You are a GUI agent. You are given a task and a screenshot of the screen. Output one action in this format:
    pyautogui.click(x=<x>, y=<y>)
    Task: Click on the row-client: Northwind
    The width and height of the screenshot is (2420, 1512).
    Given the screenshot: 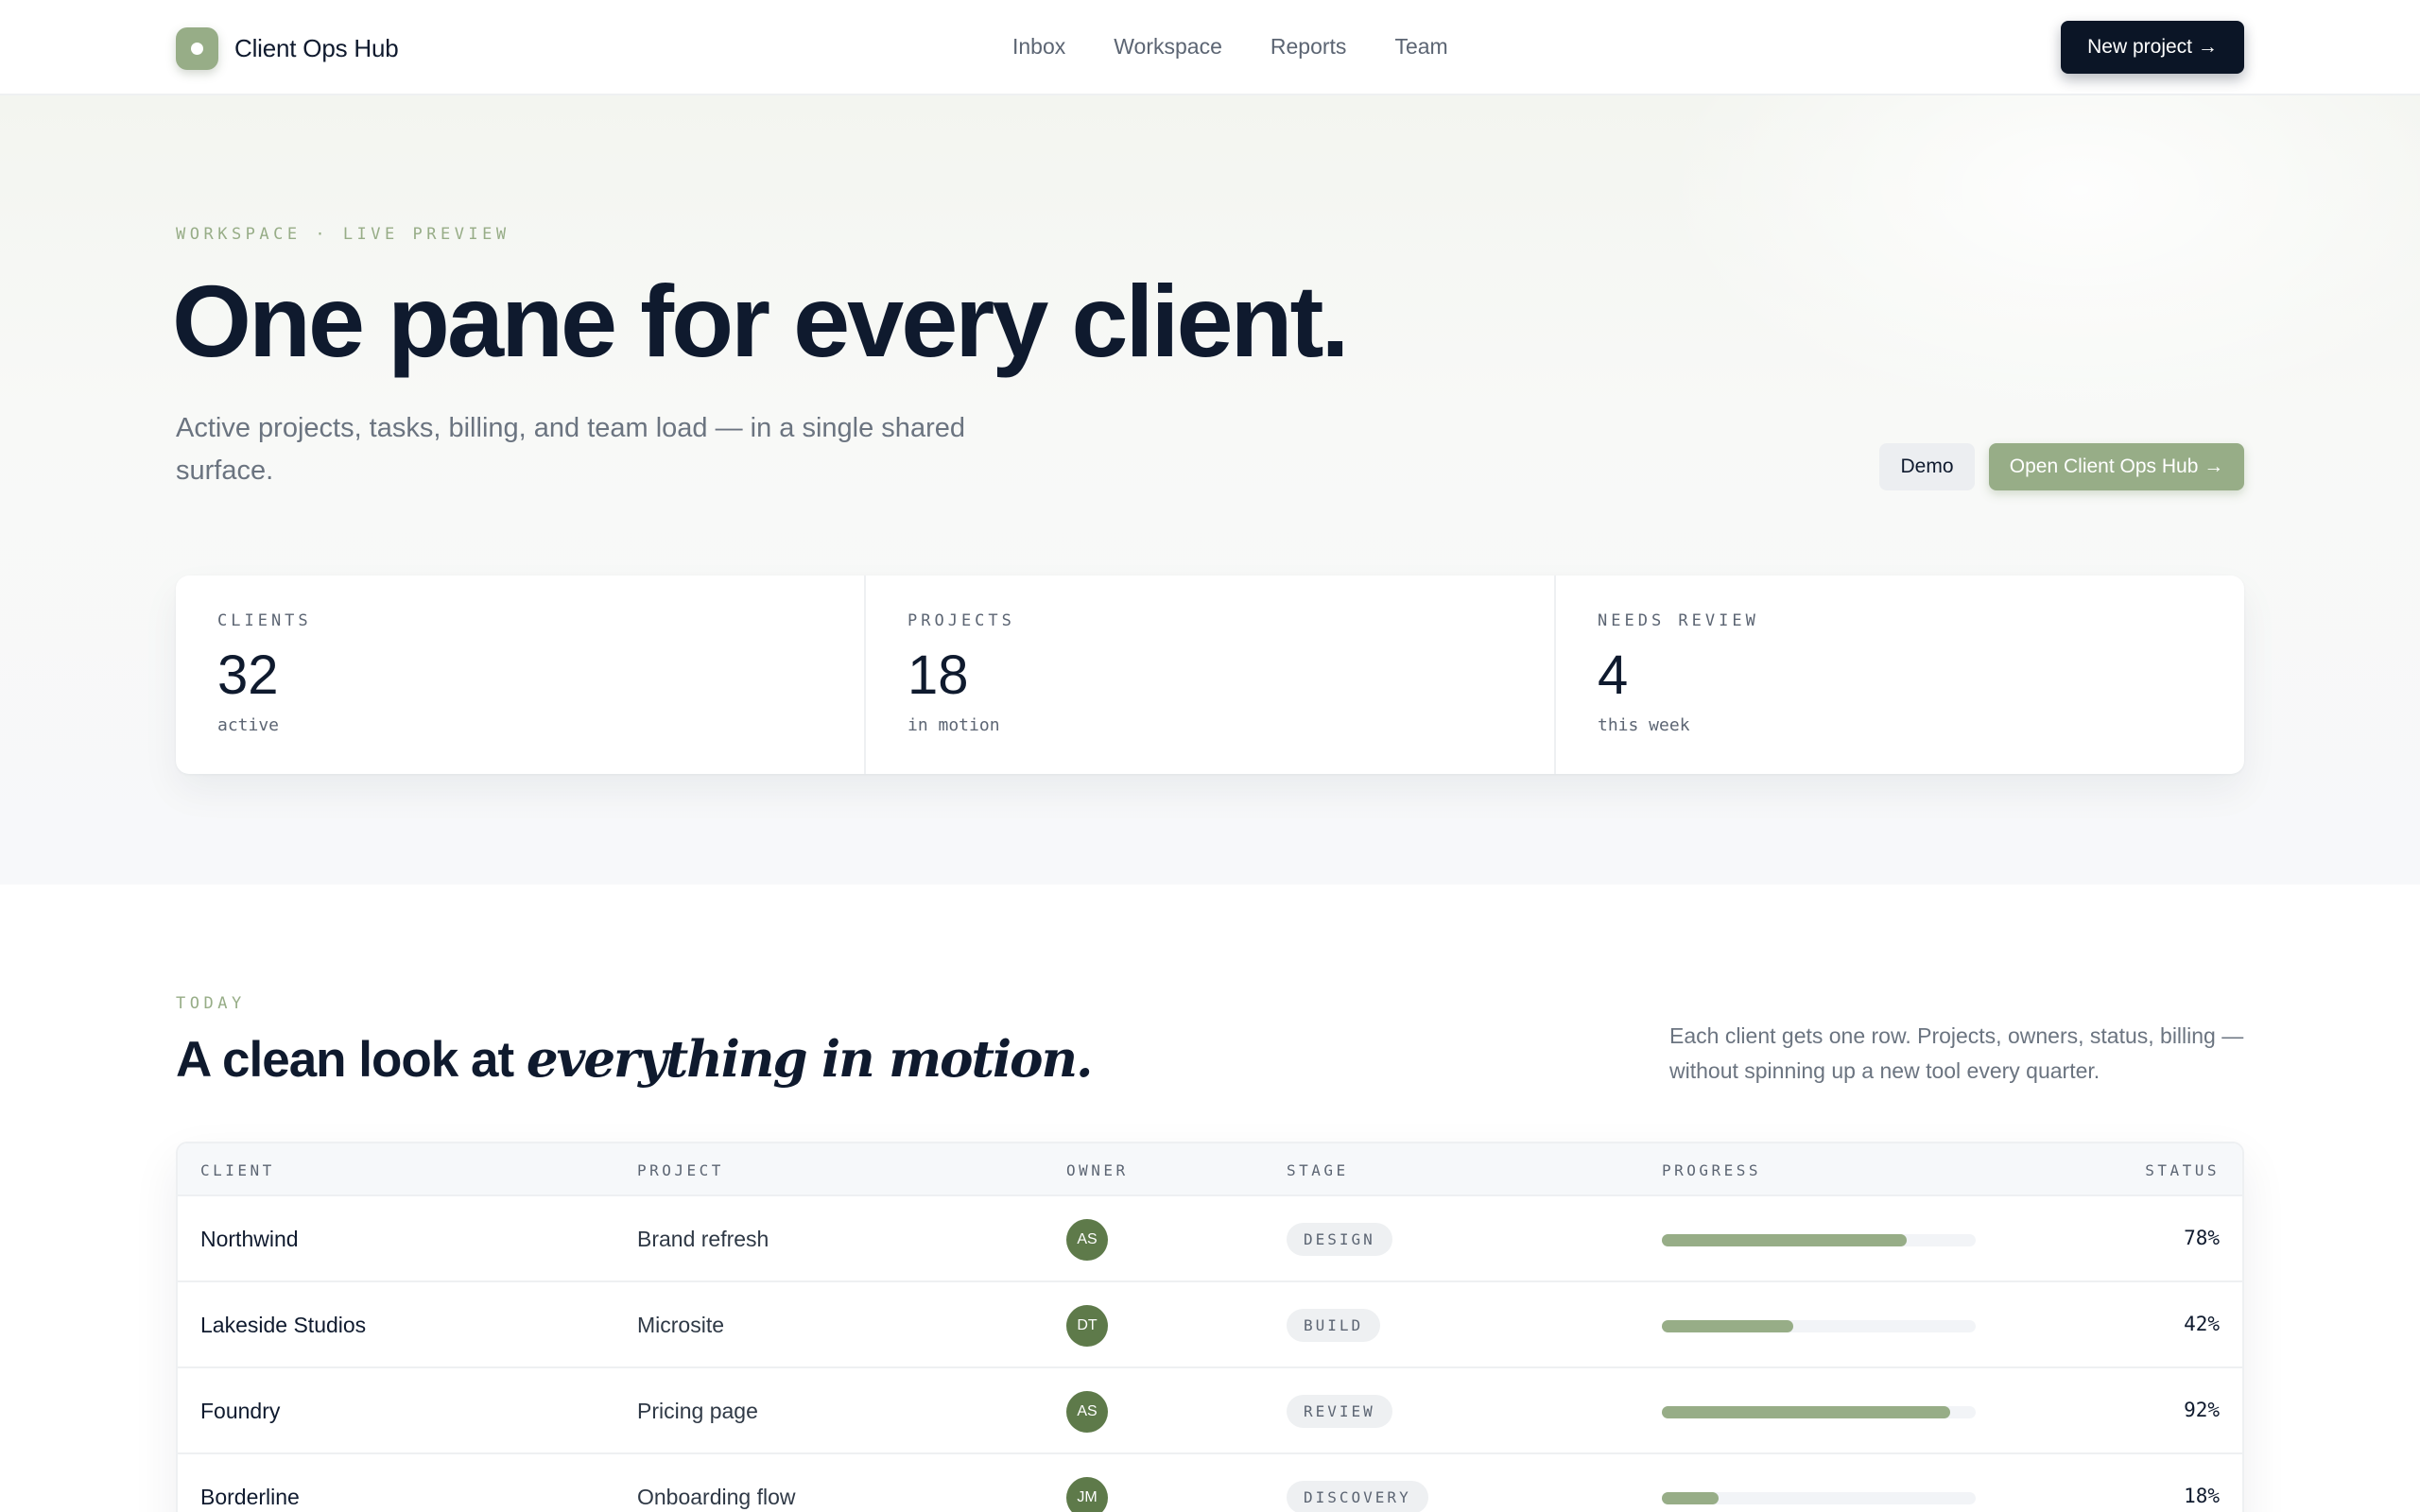 What is the action you would take?
    pyautogui.click(x=249, y=1239)
    